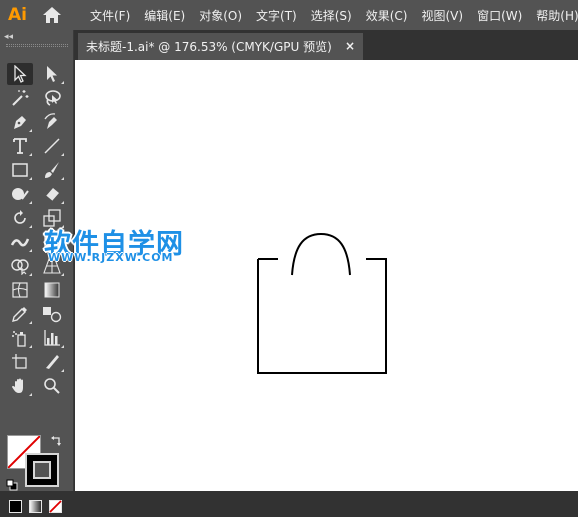 The height and width of the screenshot is (517, 578). I want to click on direct-selection-tool-icon, so click(52, 74).